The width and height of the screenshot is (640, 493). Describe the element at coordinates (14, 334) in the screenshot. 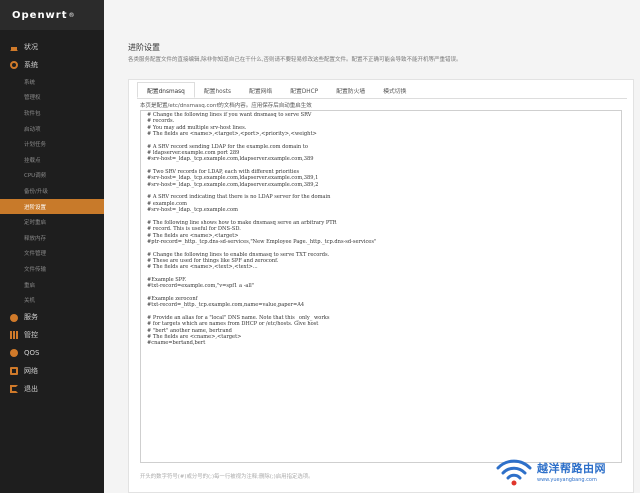

I see `control-icon` at that location.